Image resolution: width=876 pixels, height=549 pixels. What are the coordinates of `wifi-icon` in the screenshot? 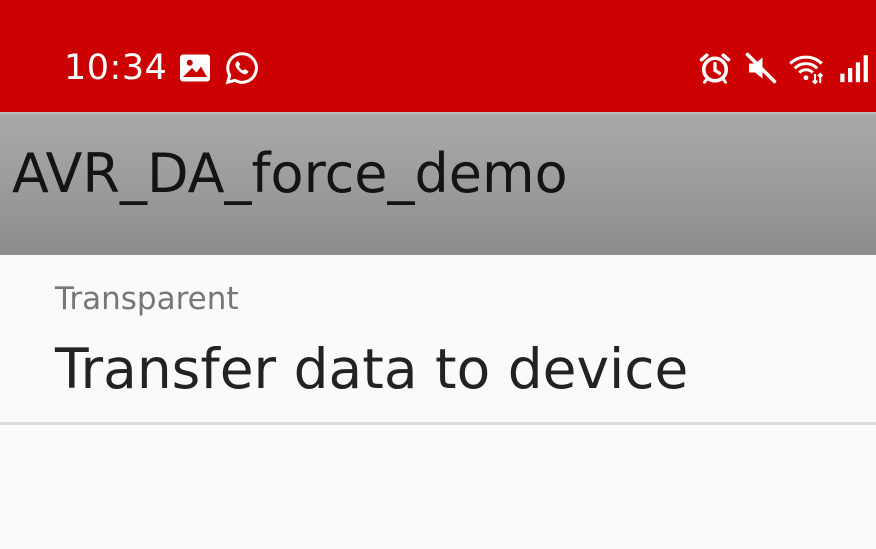 It's located at (806, 68).